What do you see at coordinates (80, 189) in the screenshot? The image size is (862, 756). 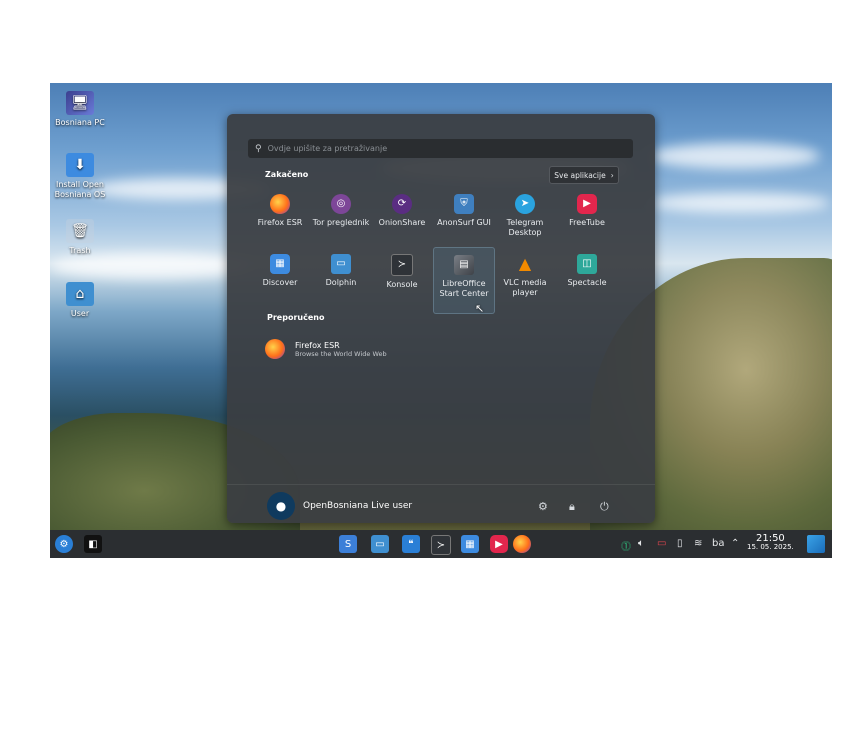 I see `desktop-icon-label: Install Open Bosniana OS` at bounding box center [80, 189].